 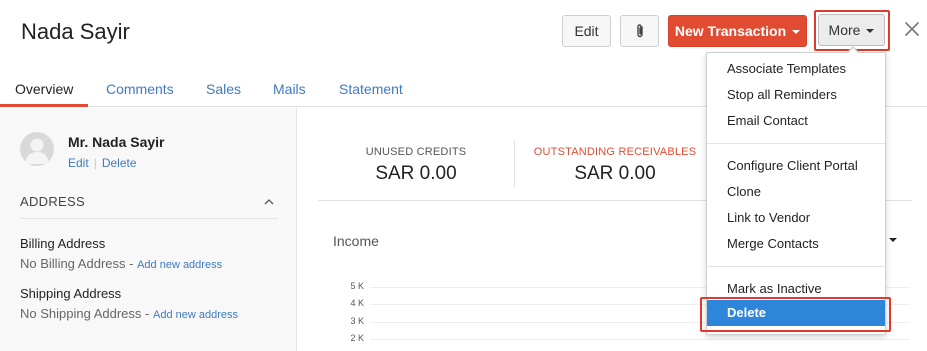 What do you see at coordinates (782, 94) in the screenshot?
I see `menu-item-stop-all-reminders: Stop all Reminders` at bounding box center [782, 94].